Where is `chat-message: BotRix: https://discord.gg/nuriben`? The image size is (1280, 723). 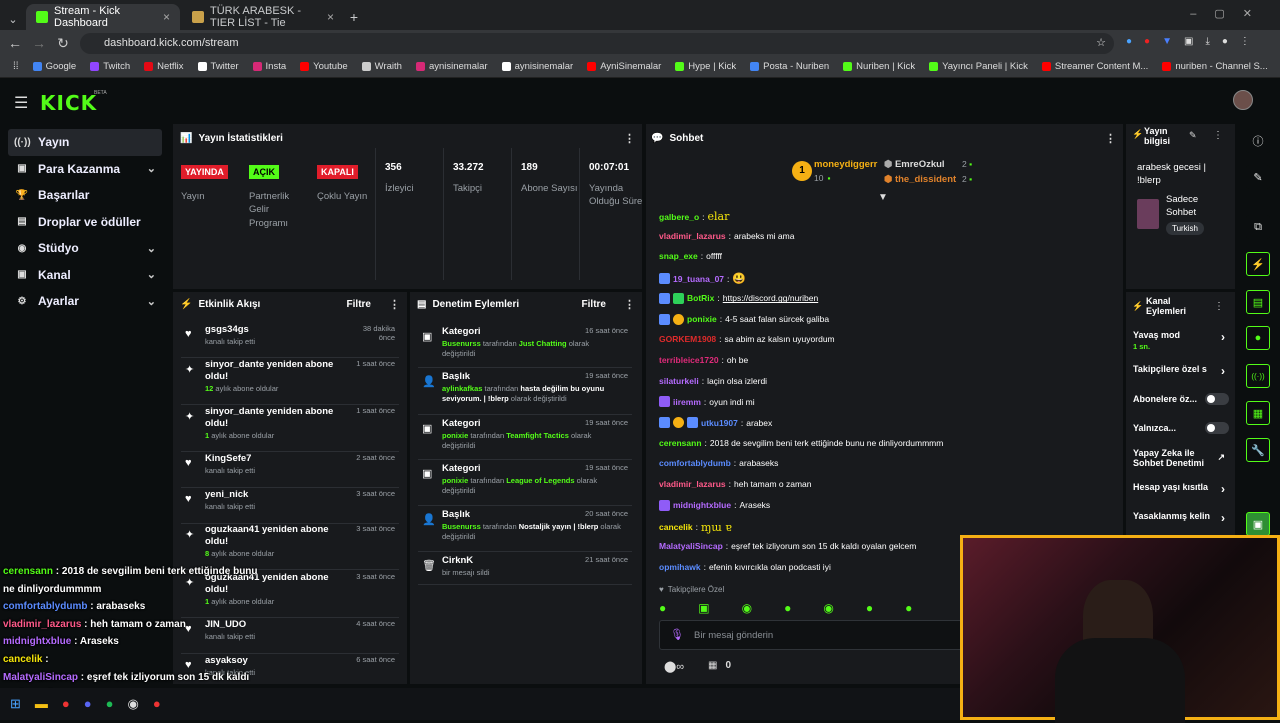 chat-message: BotRix: https://discord.gg/nuriben is located at coordinates (738, 298).